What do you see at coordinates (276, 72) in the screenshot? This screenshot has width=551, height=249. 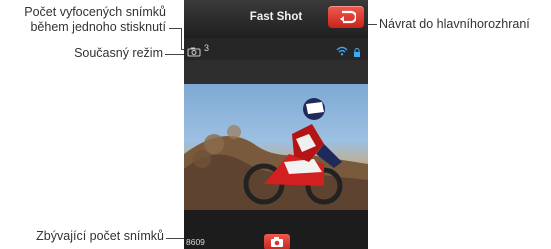 I see `preview-top-spacer` at bounding box center [276, 72].